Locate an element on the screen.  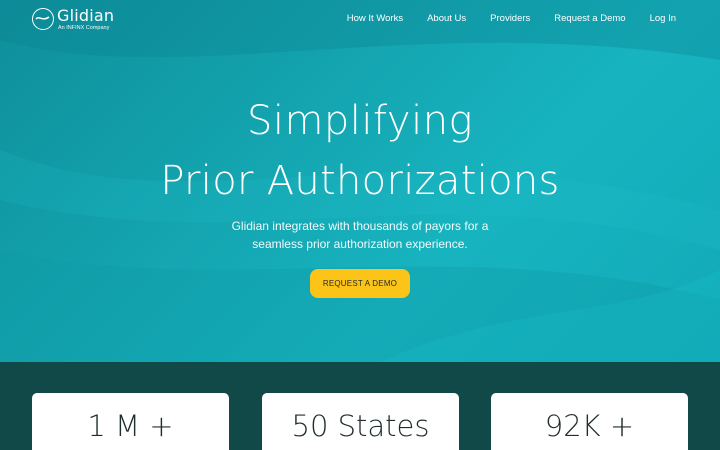
nav-how-it-works: How It Works is located at coordinates (375, 19).